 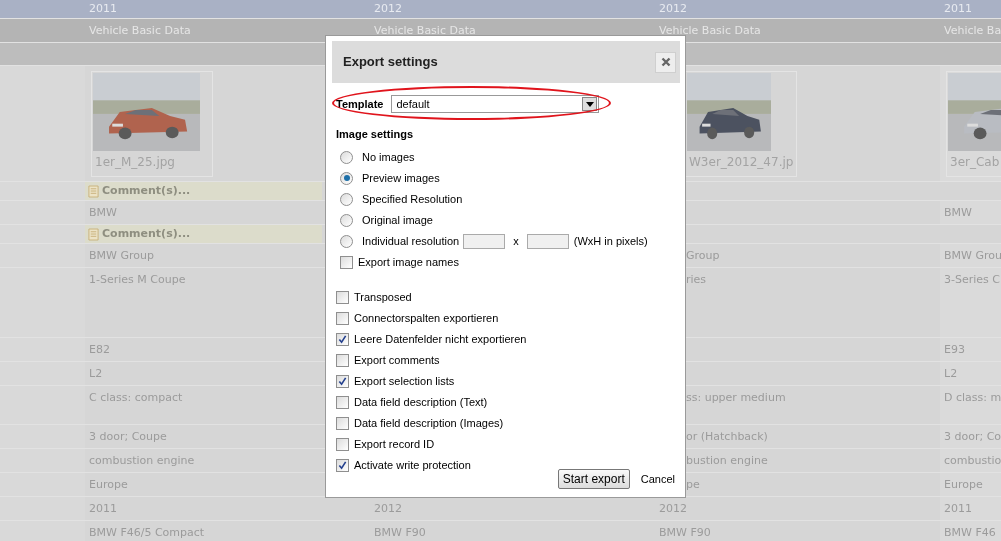 What do you see at coordinates (703, 256) in the screenshot?
I see `table-cell-text: Group` at bounding box center [703, 256].